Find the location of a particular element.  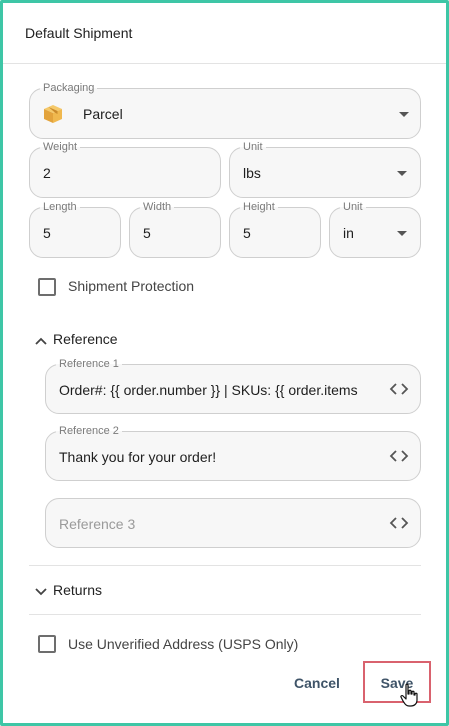

weight-value: 2 is located at coordinates (47, 173).